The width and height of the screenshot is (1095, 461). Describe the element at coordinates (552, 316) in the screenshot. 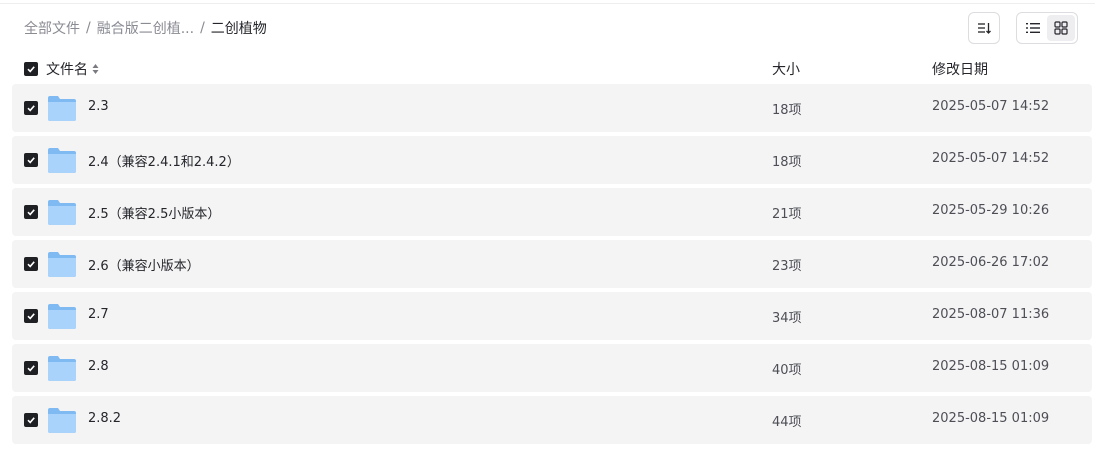

I see `table-row: 2.7 34项 2025-08-07 11:36` at that location.